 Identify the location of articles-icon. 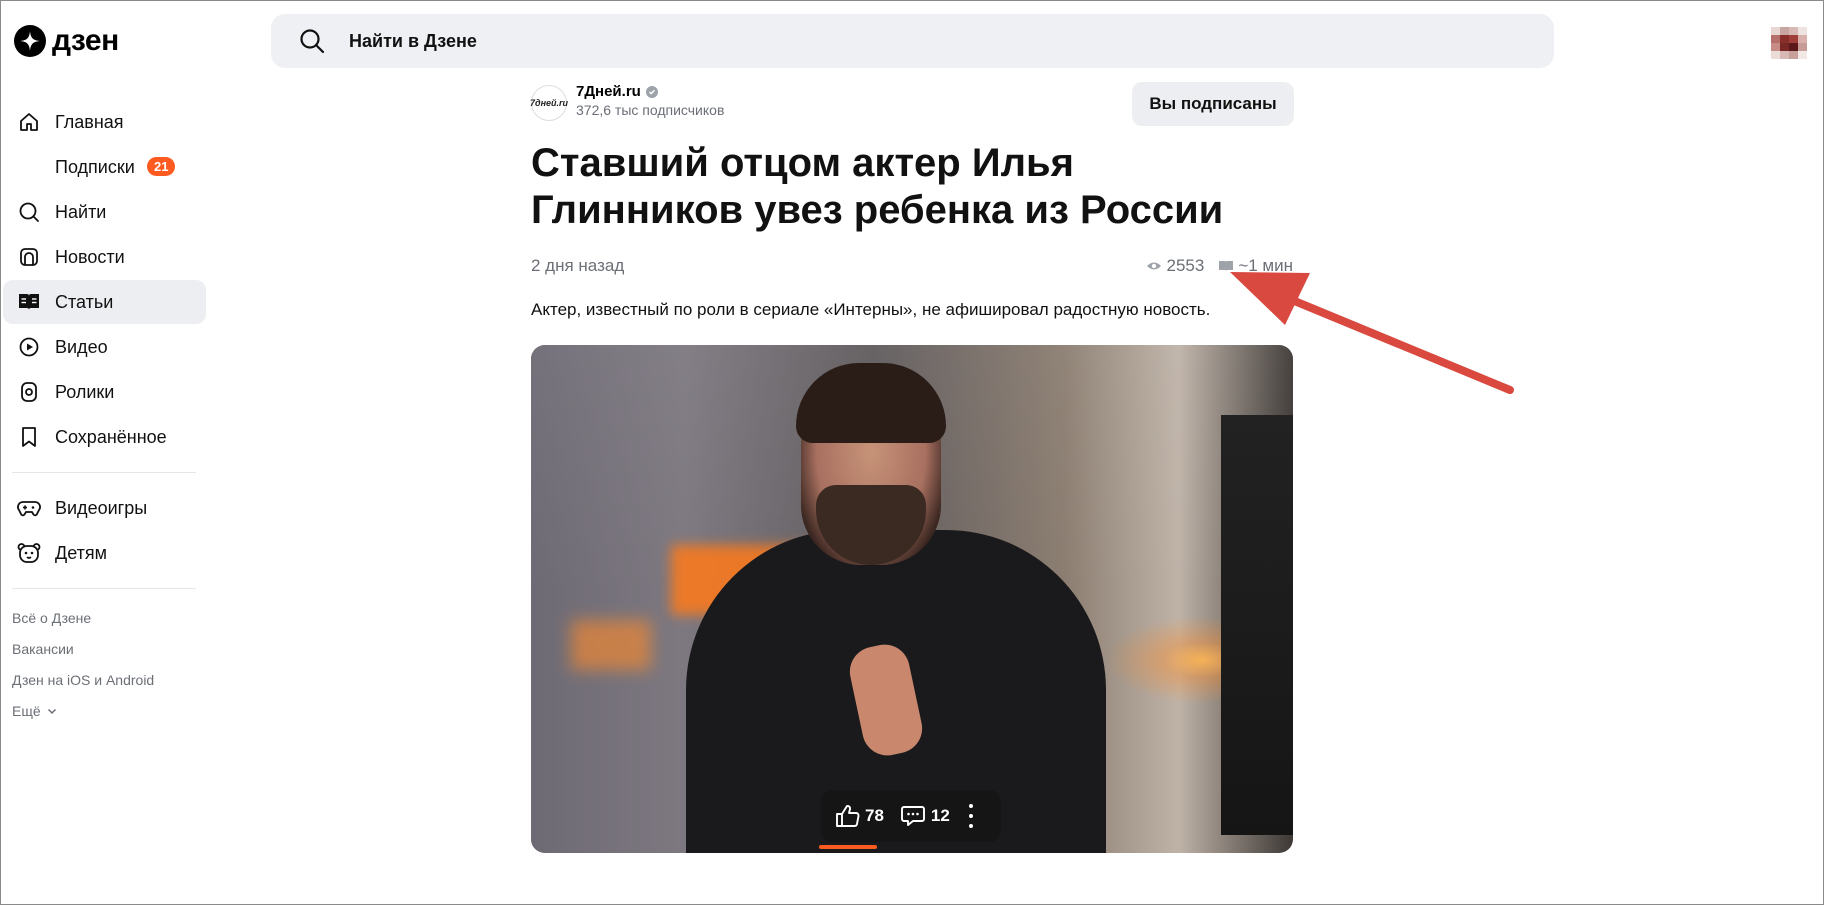
(29, 302).